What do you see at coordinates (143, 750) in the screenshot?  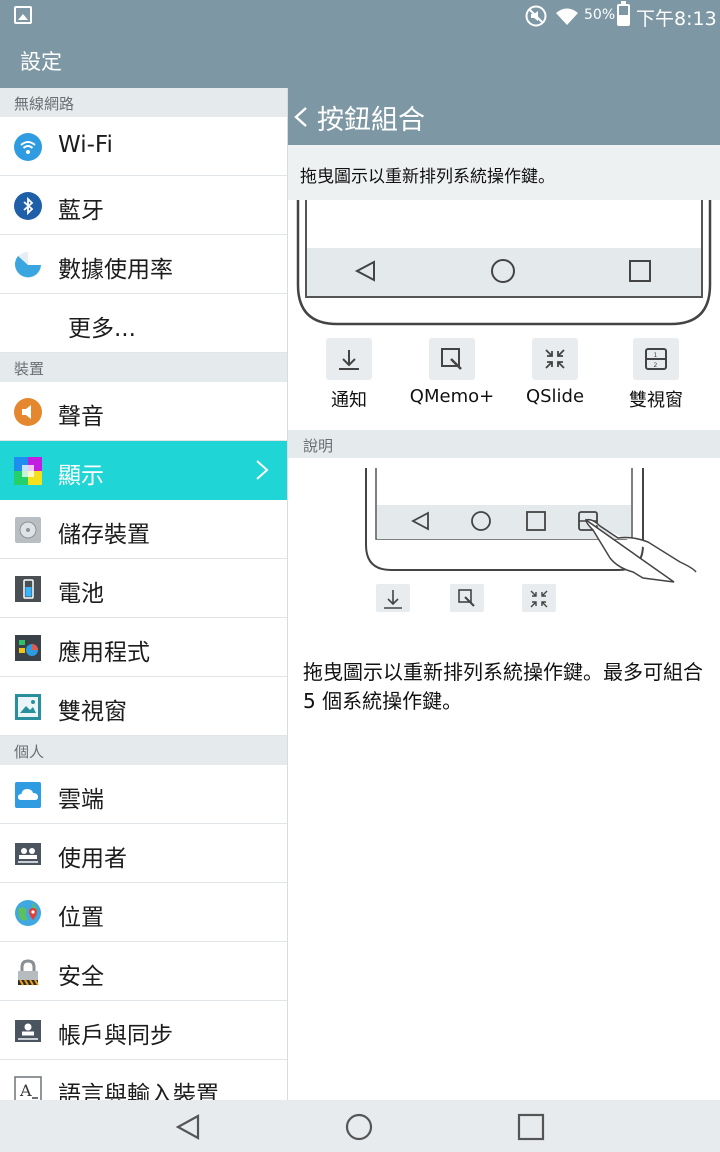 I see `section-header-personal: 個人` at bounding box center [143, 750].